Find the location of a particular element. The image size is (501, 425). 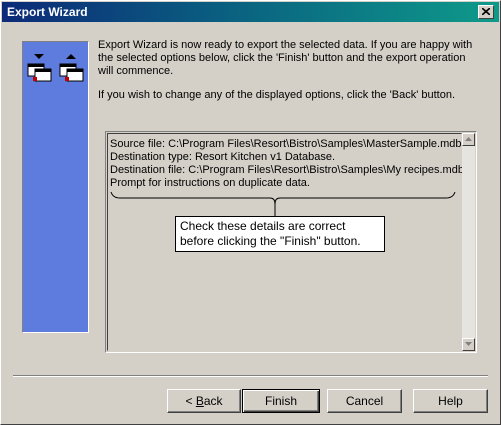

back-button-prefix: < is located at coordinates (190, 401).